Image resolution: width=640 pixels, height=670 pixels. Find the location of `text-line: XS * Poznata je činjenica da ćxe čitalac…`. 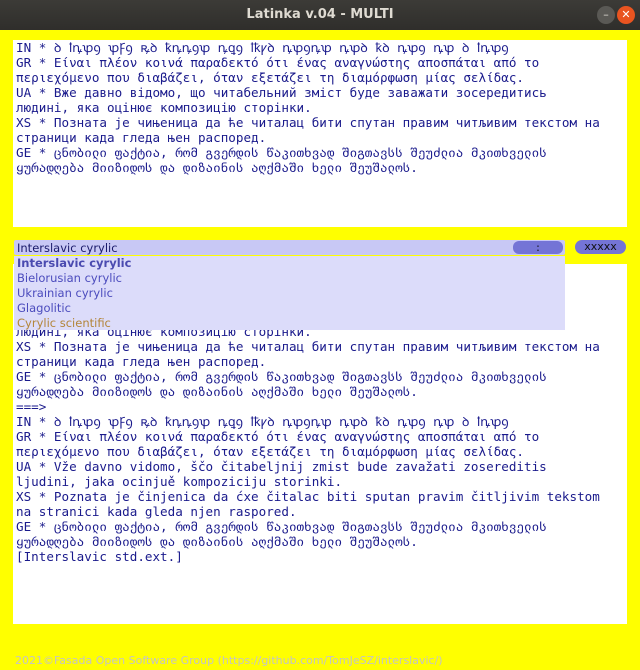

text-line: XS * Poznata je činjenica da ćxe čitalac… is located at coordinates (308, 496).